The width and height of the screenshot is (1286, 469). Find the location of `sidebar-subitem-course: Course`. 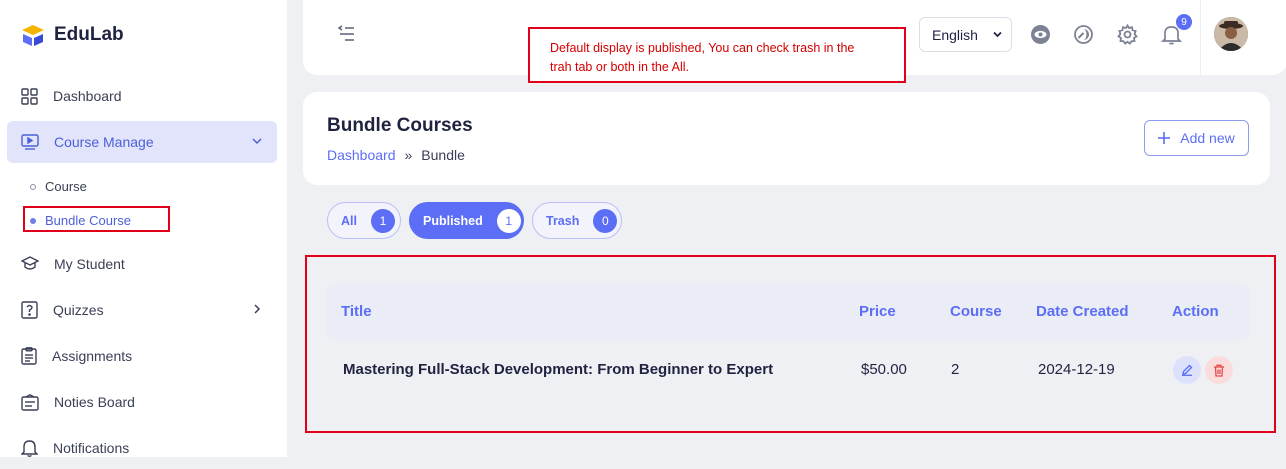

sidebar-subitem-course: Course is located at coordinates (58, 186).